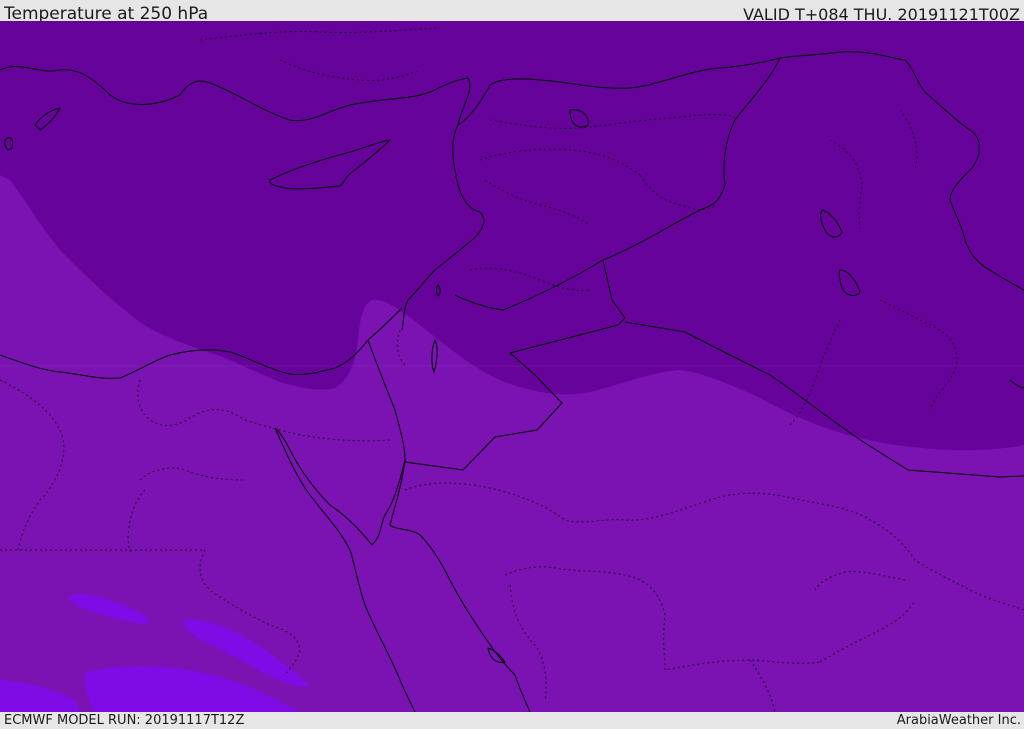 Image resolution: width=1024 pixels, height=729 pixels. I want to click on model-run-label: ECMWF MODEL RUN: 20191117T12Z, so click(124, 720).